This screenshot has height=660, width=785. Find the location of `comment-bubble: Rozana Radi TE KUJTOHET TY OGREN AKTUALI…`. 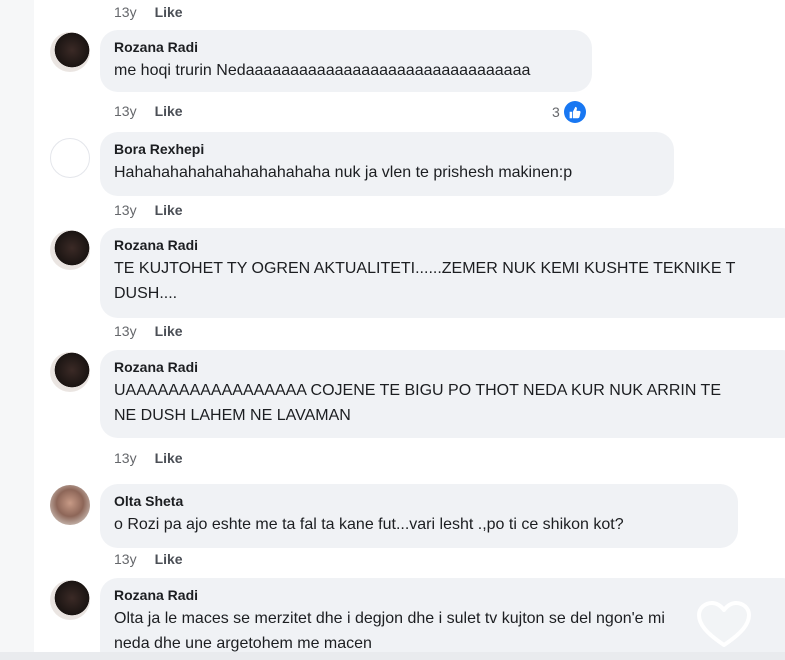

comment-bubble: Rozana Radi TE KUJTOHET TY OGREN AKTUALI… is located at coordinates (442, 273).